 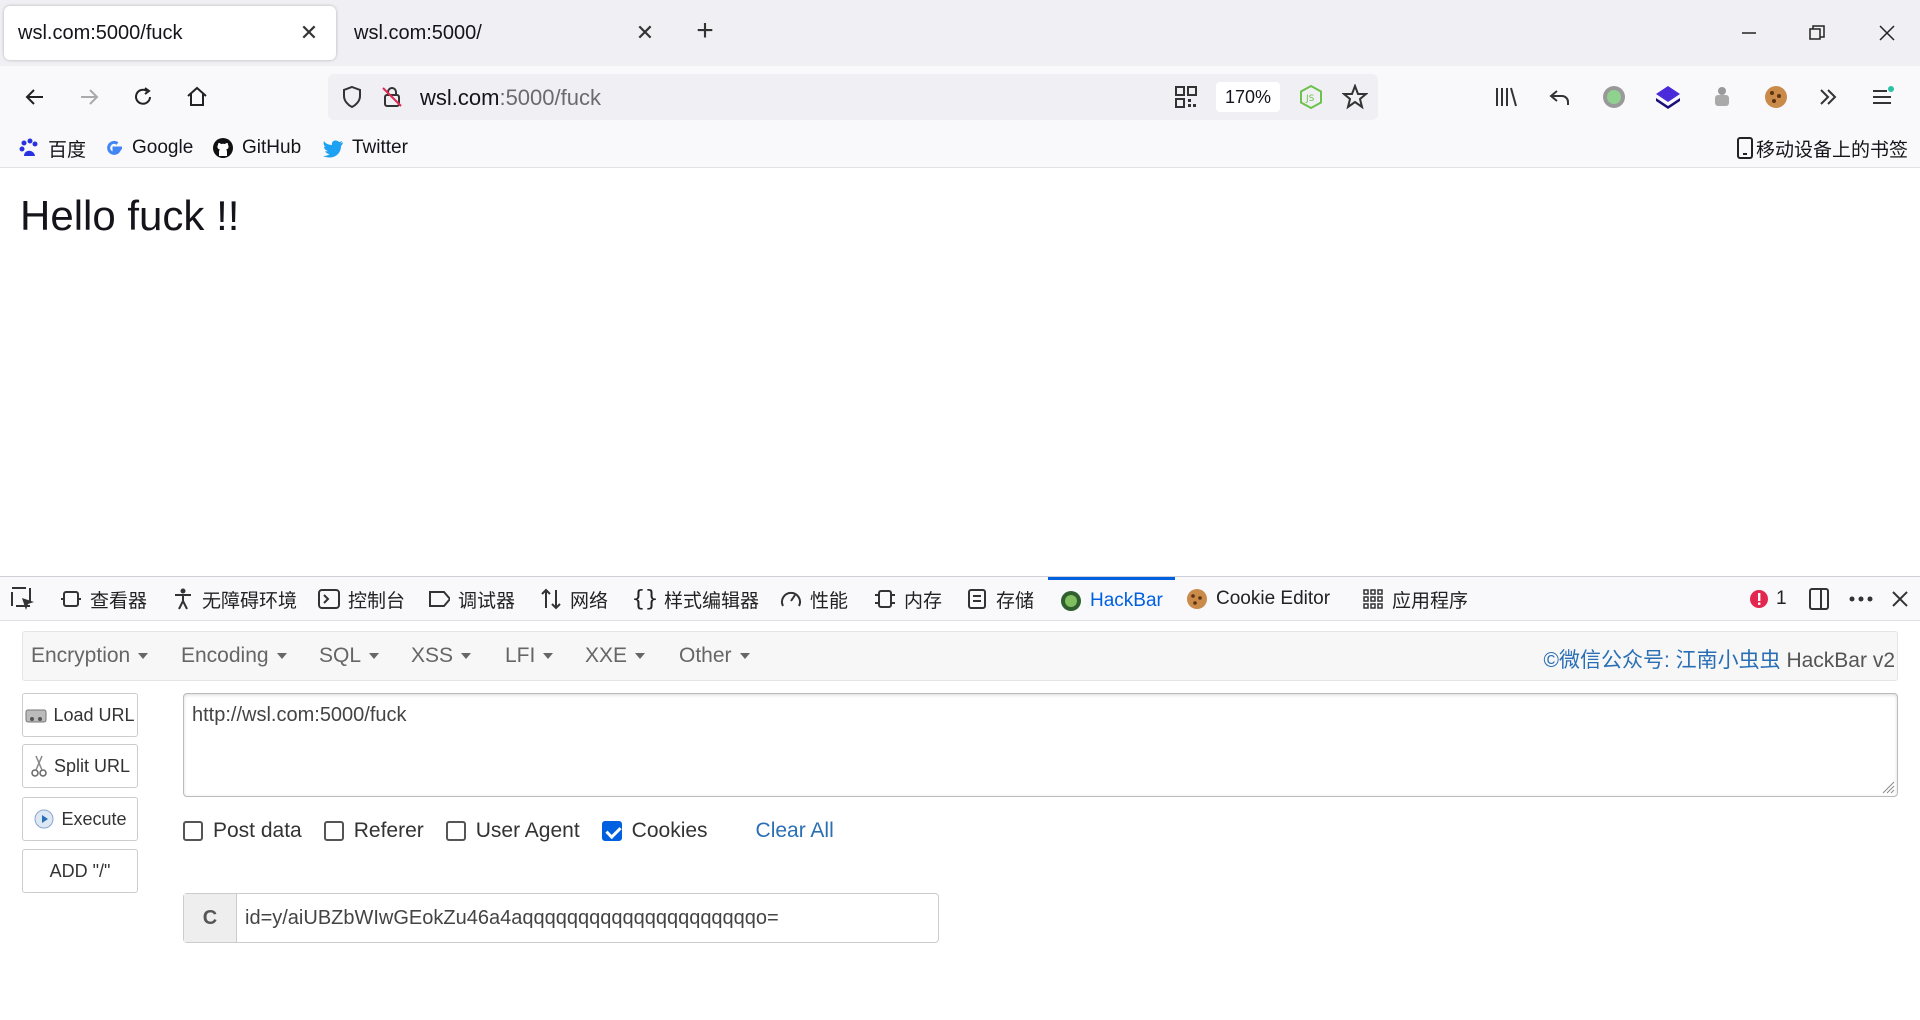 I want to click on forward-icon, so click(x=89, y=97).